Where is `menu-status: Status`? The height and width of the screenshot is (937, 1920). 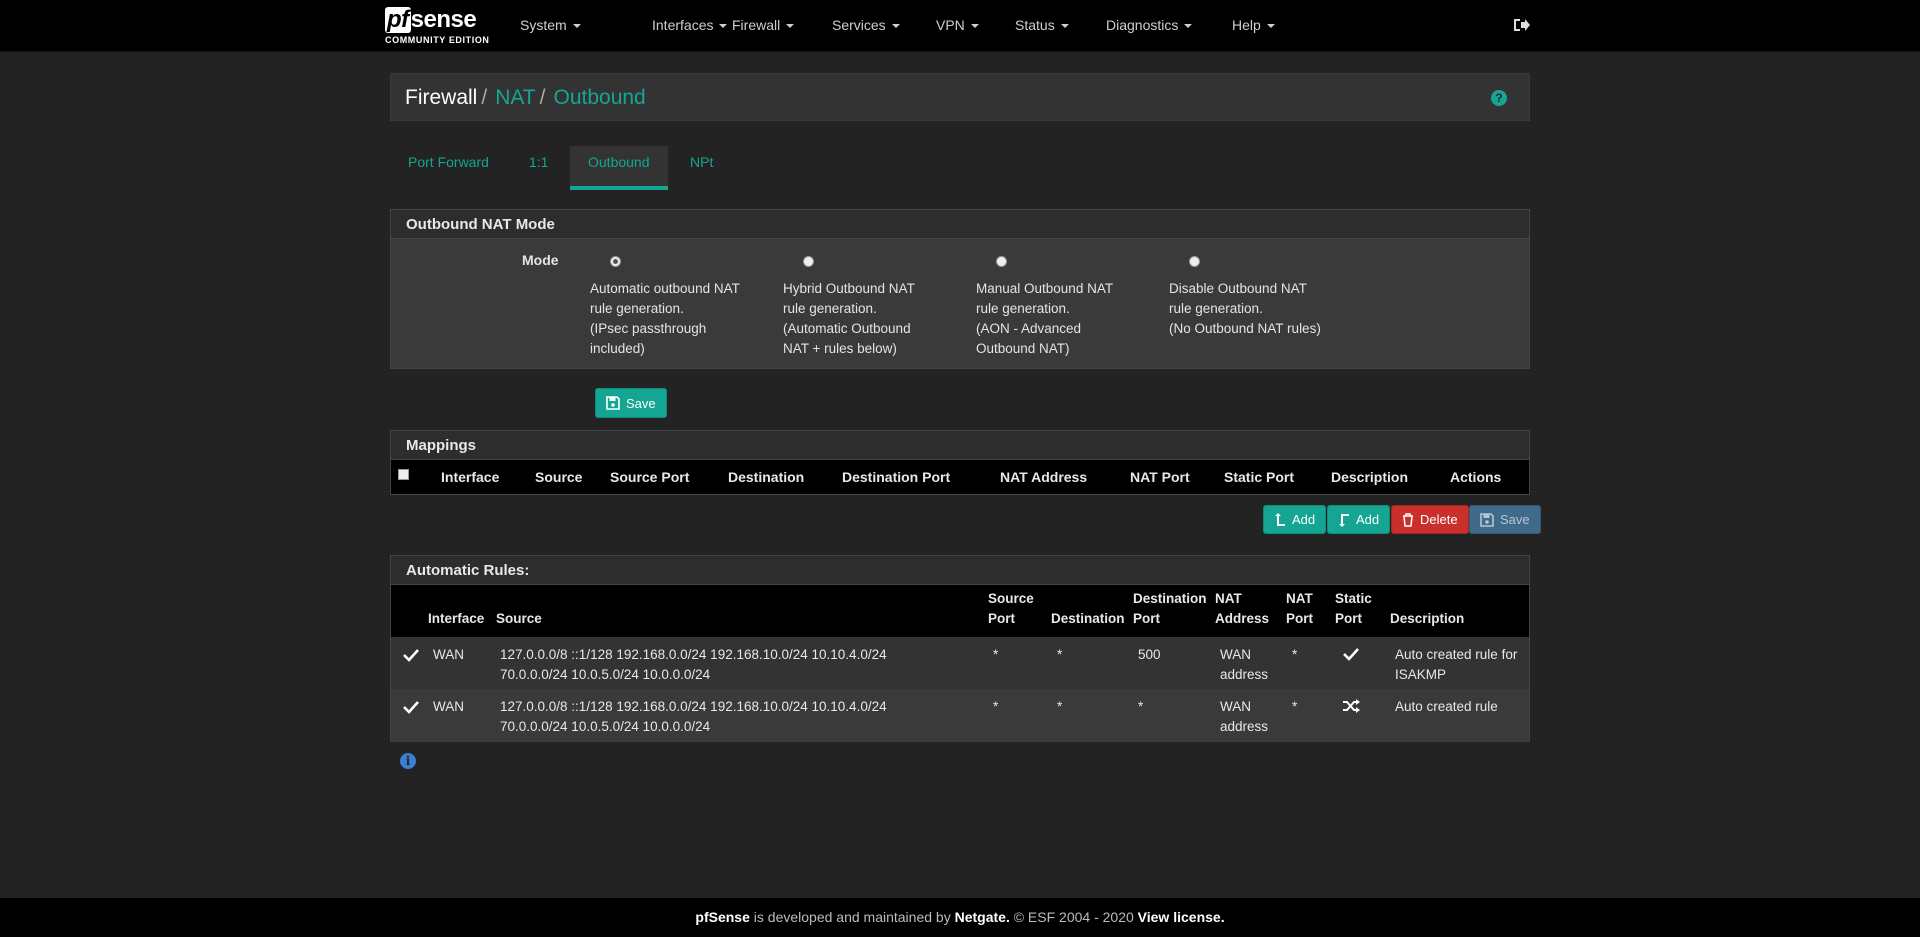
menu-status: Status is located at coordinates (1042, 25).